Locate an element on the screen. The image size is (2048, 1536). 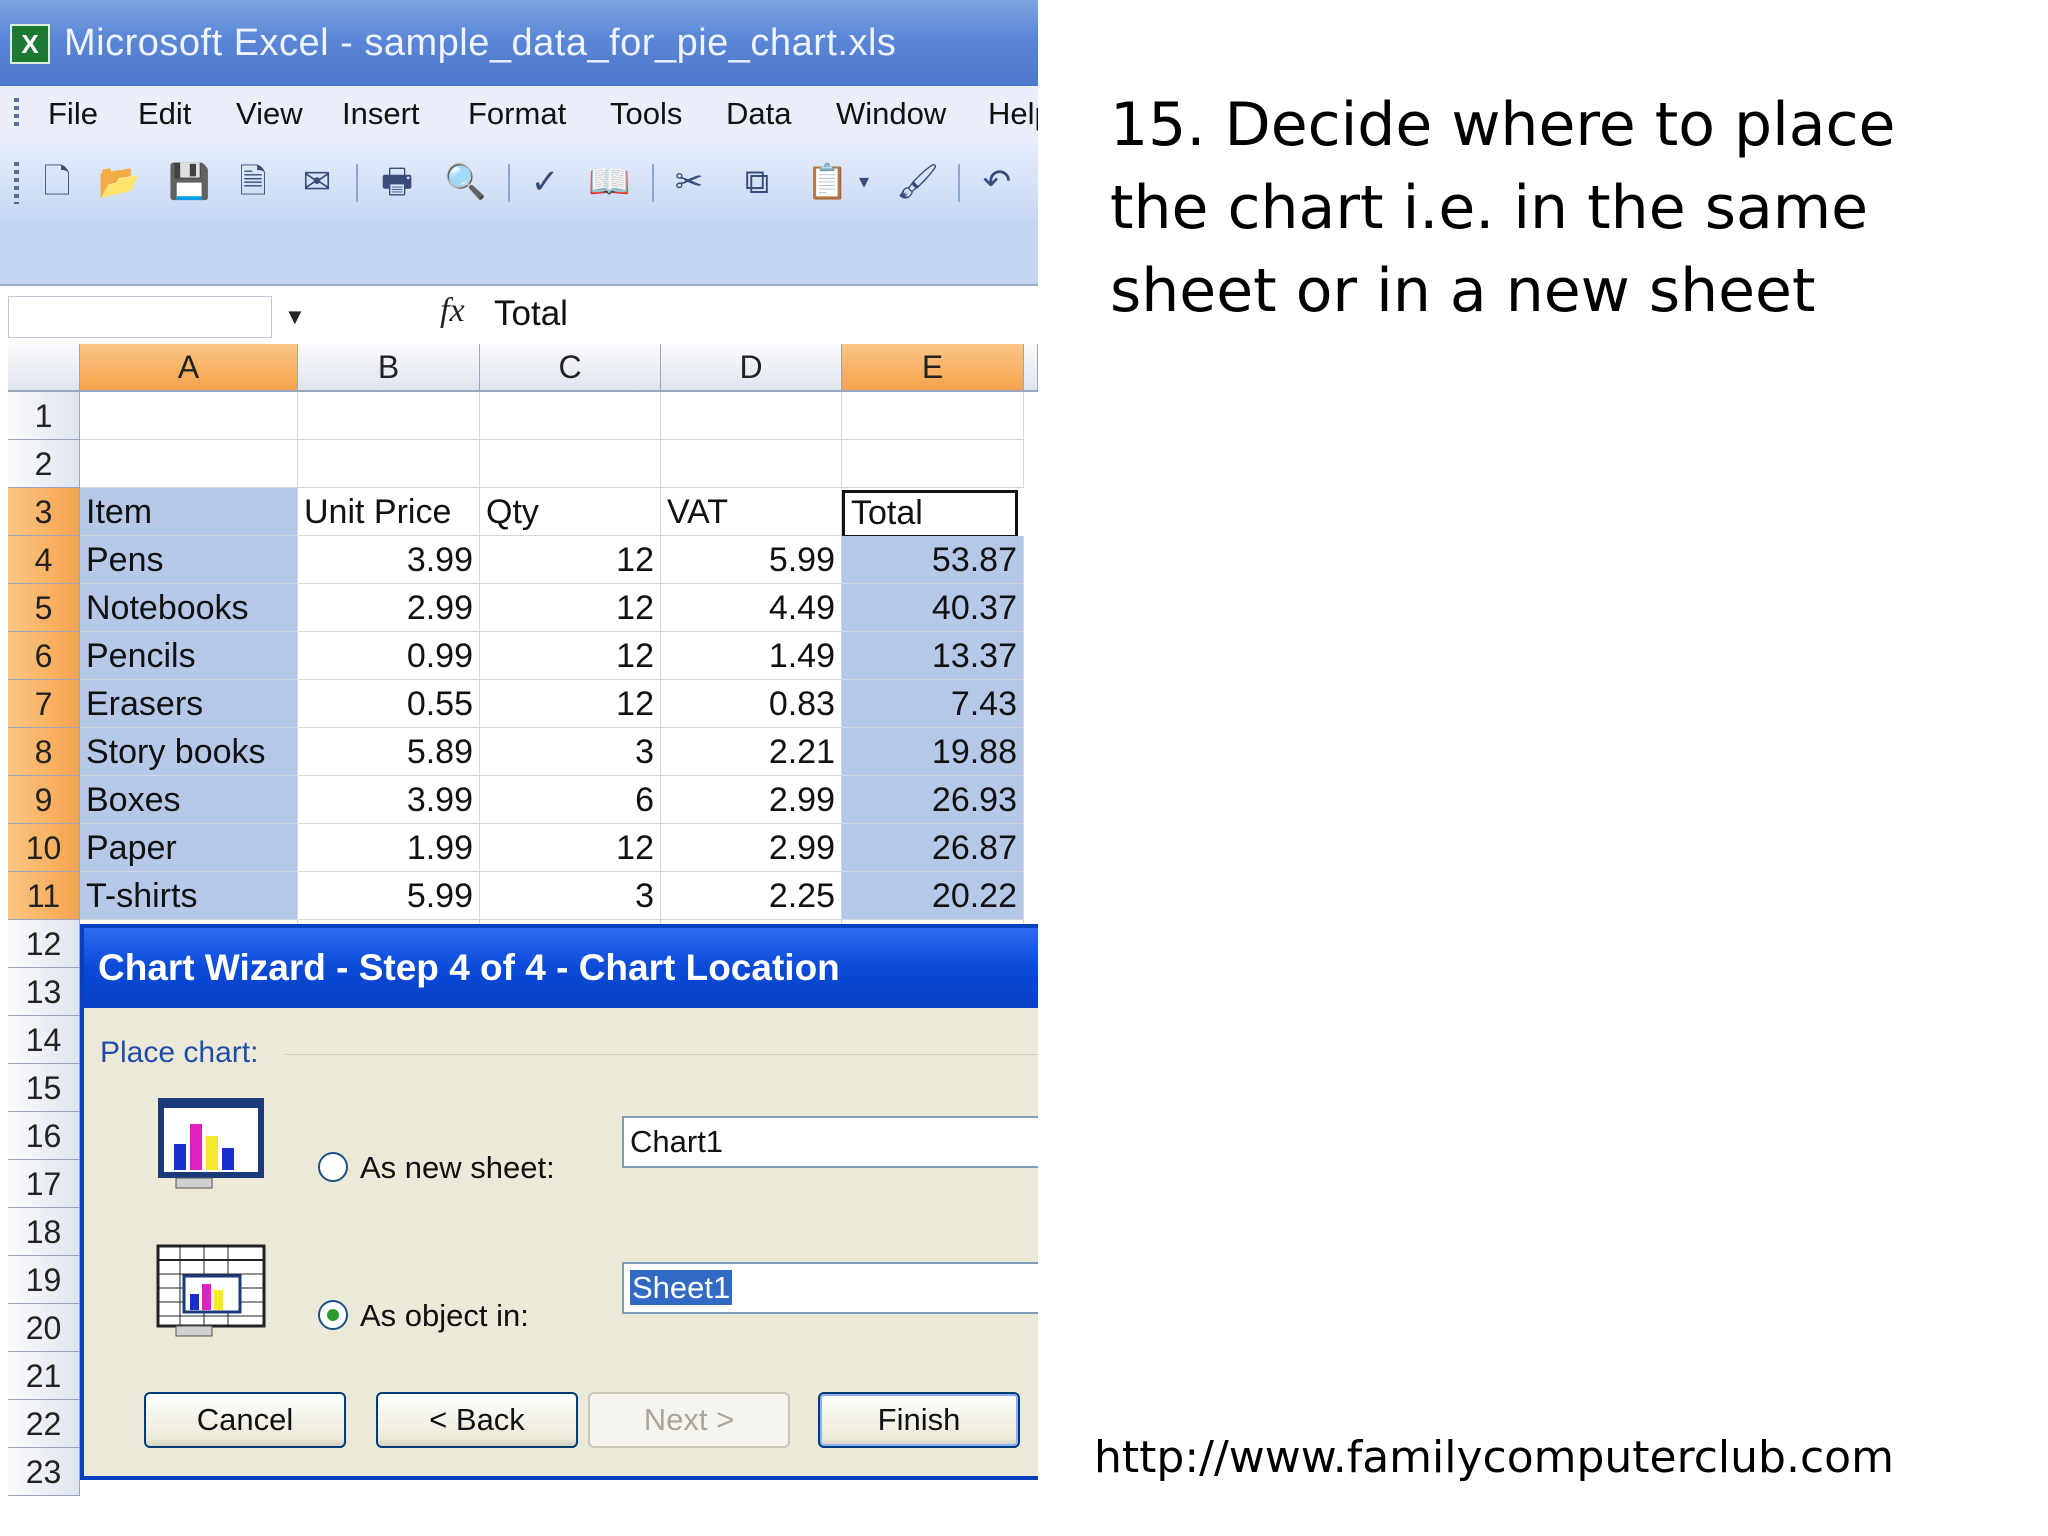
row-header: 17 is located at coordinates (44, 1184).